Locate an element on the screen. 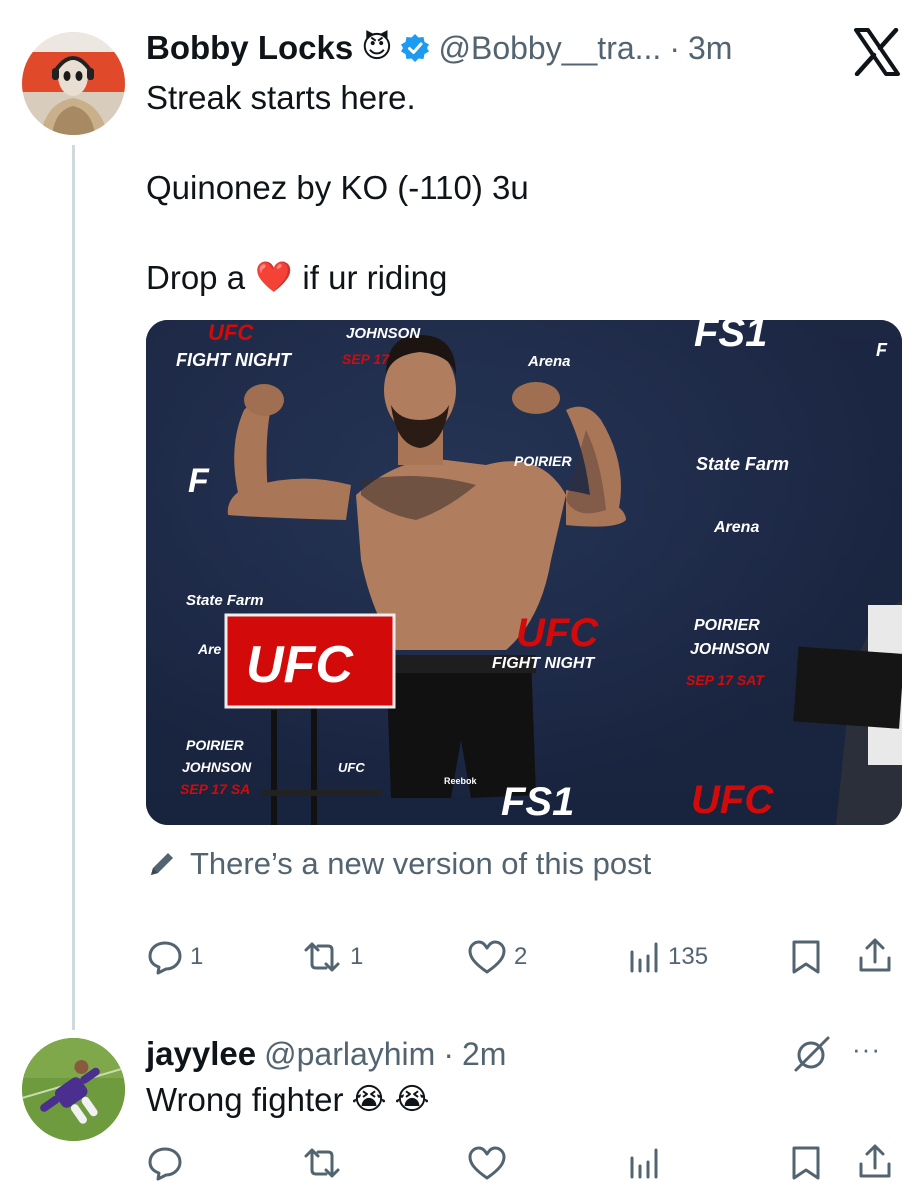 This screenshot has width=924, height=1200. backdrop-text-20: SEP 17 SA is located at coordinates (215, 789).